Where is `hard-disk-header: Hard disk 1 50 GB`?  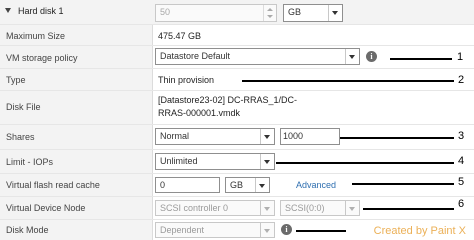
hard-disk-header: Hard disk 1 50 GB is located at coordinates (237, 12).